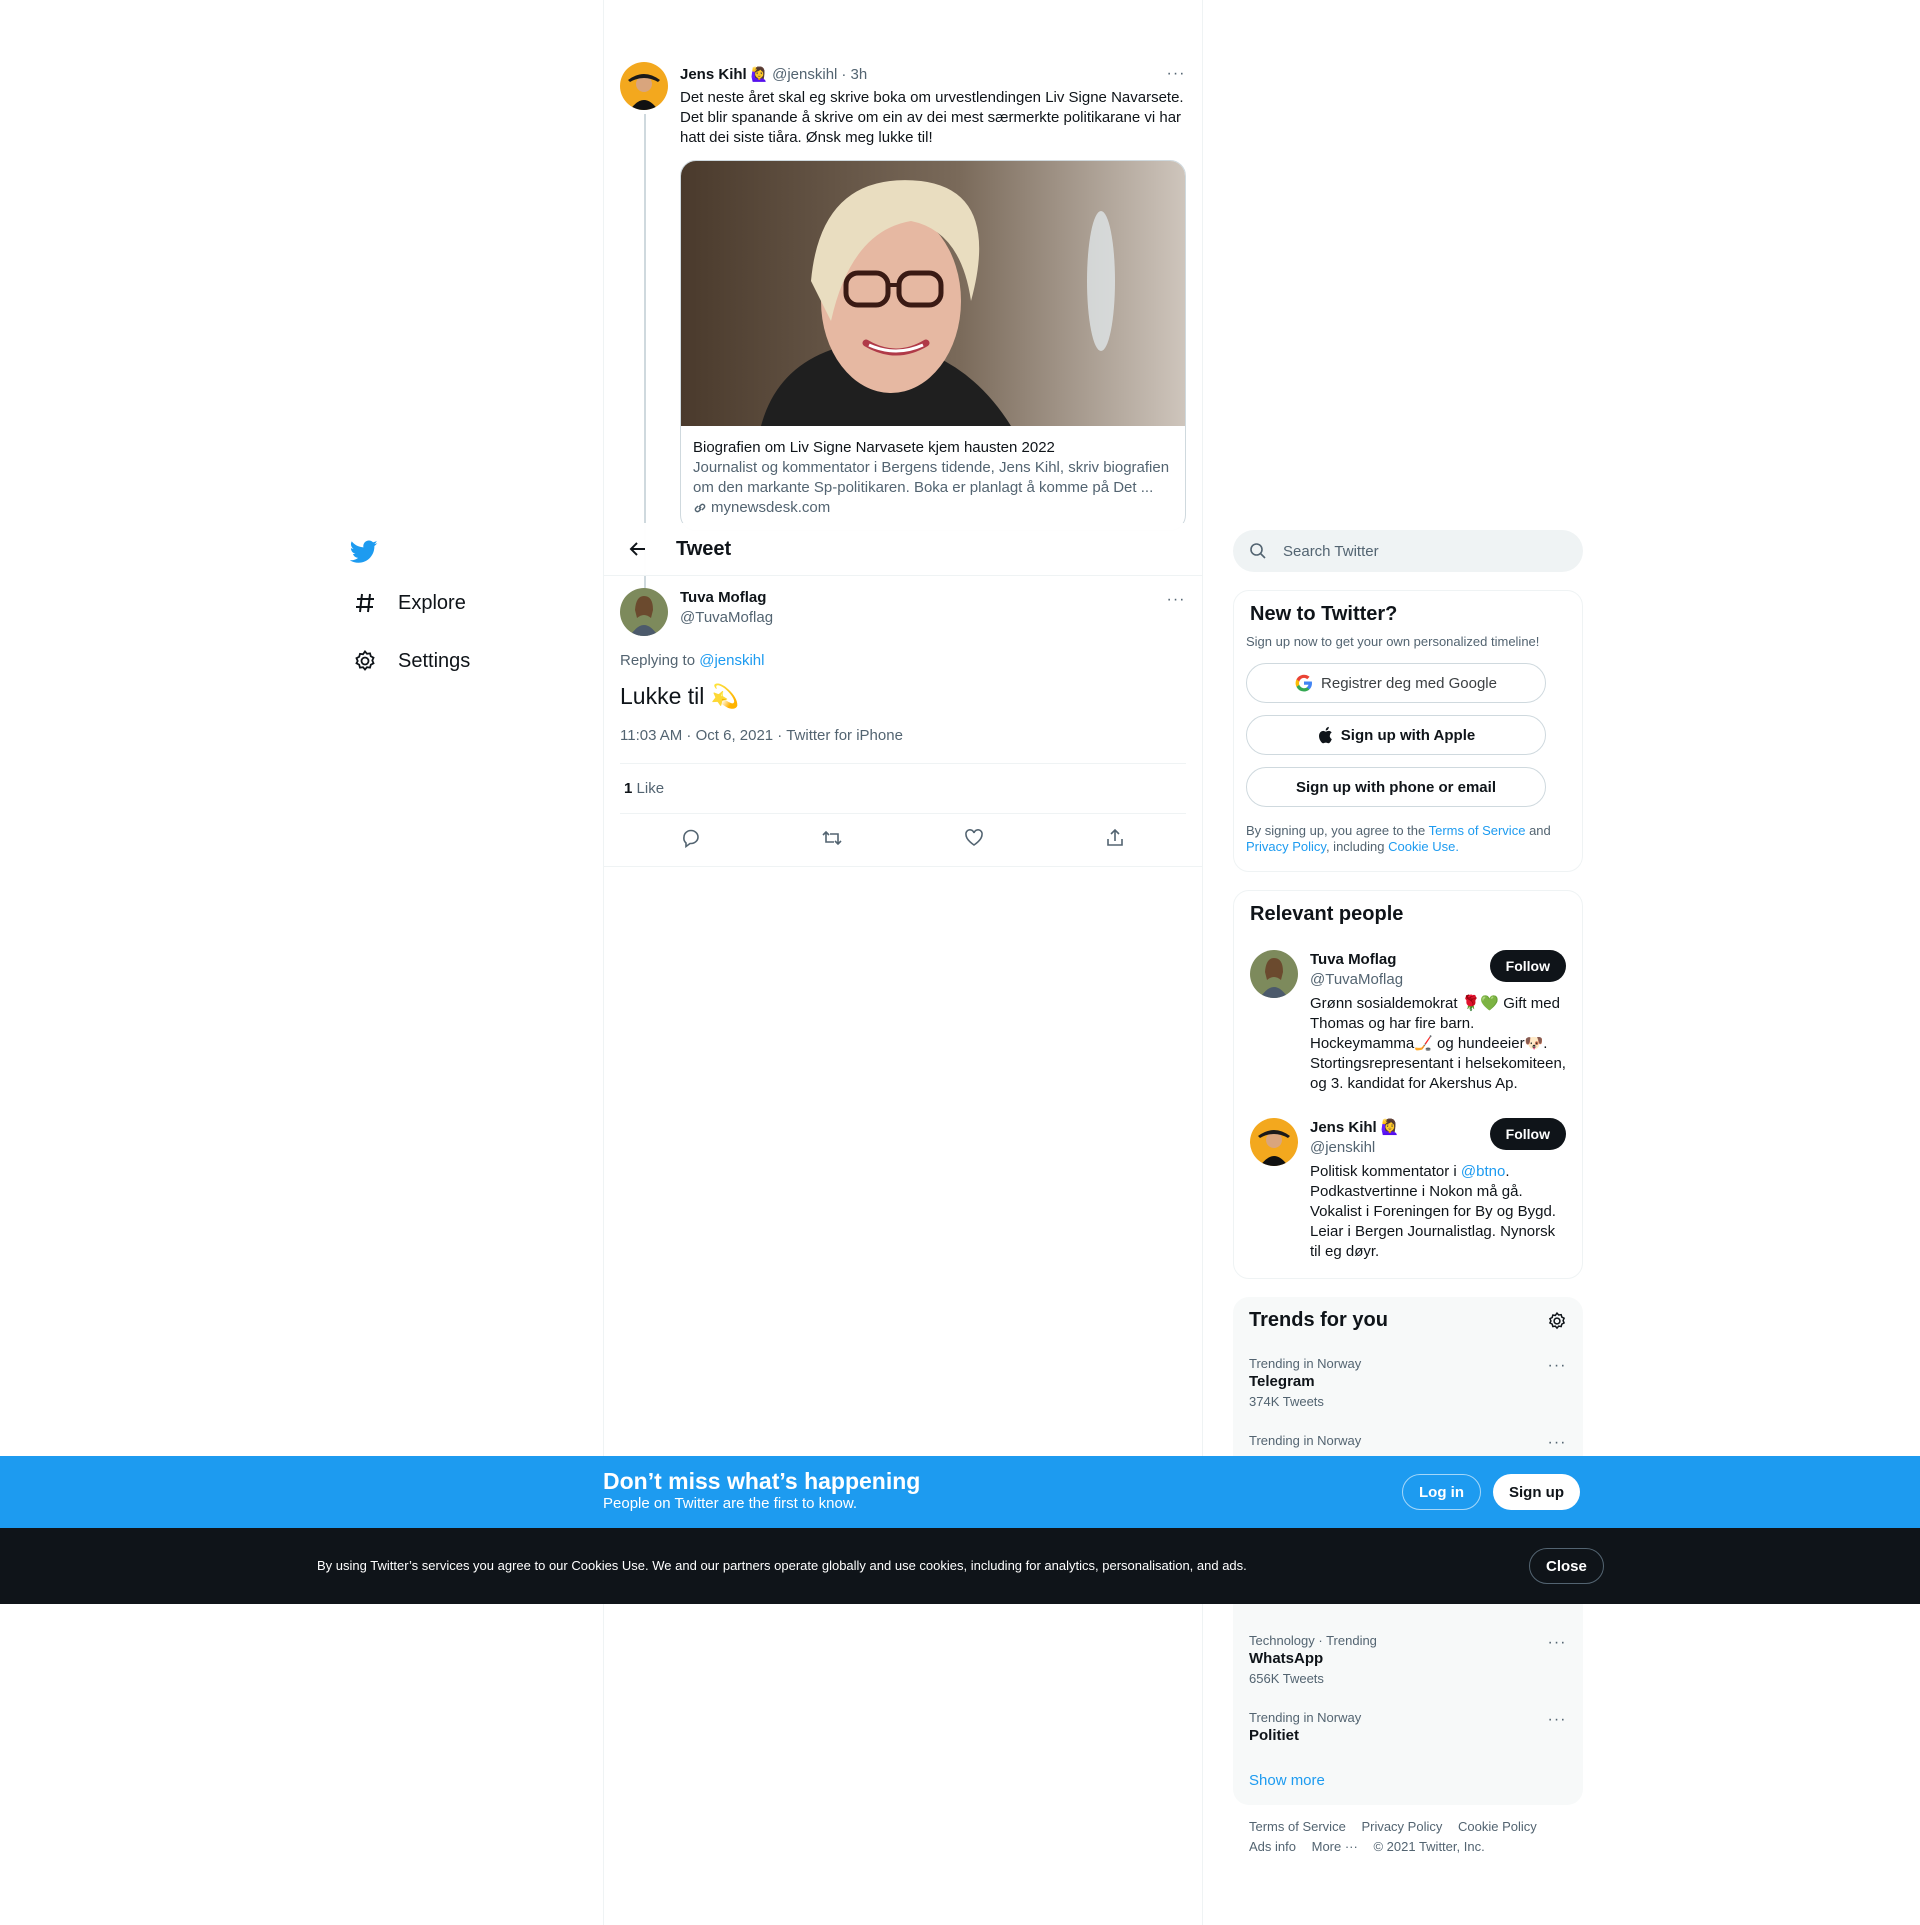  Describe the element at coordinates (713, 74) in the screenshot. I see `author-name: Jens Kihl` at that location.